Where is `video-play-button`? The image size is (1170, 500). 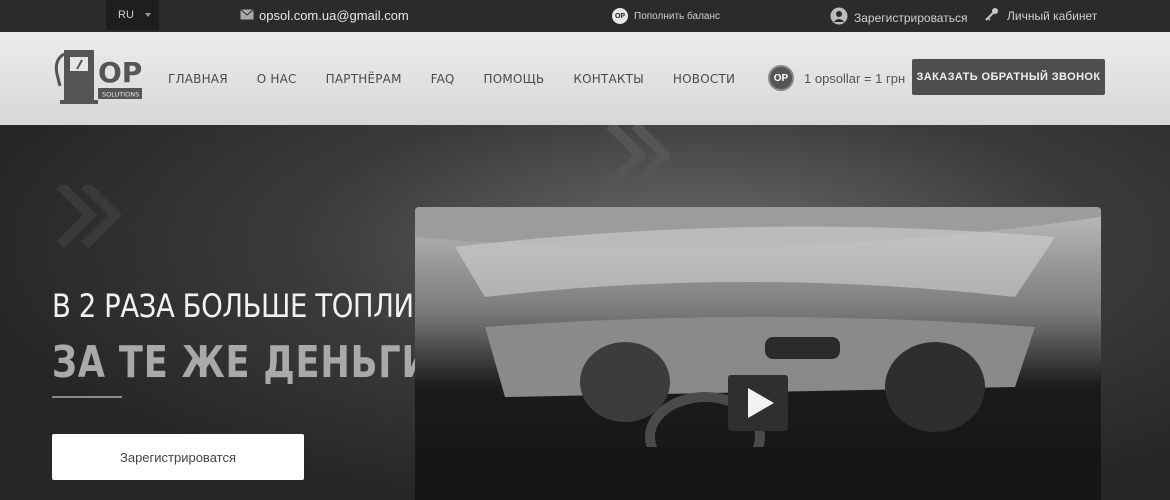 video-play-button is located at coordinates (758, 403).